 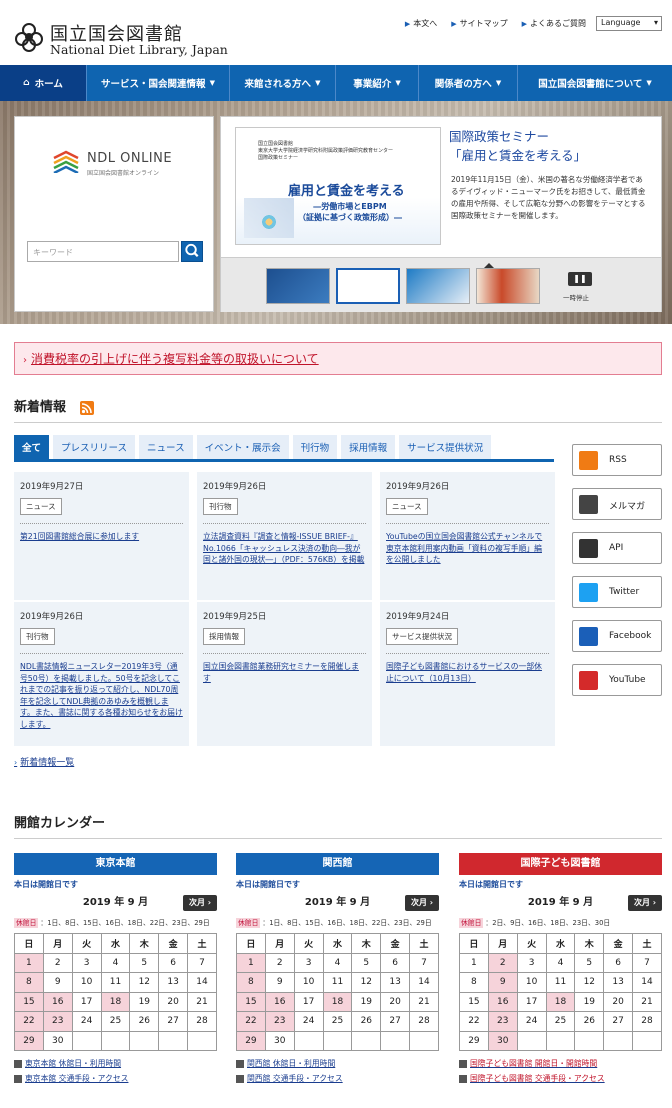 I want to click on api-button: API, so click(x=617, y=548).